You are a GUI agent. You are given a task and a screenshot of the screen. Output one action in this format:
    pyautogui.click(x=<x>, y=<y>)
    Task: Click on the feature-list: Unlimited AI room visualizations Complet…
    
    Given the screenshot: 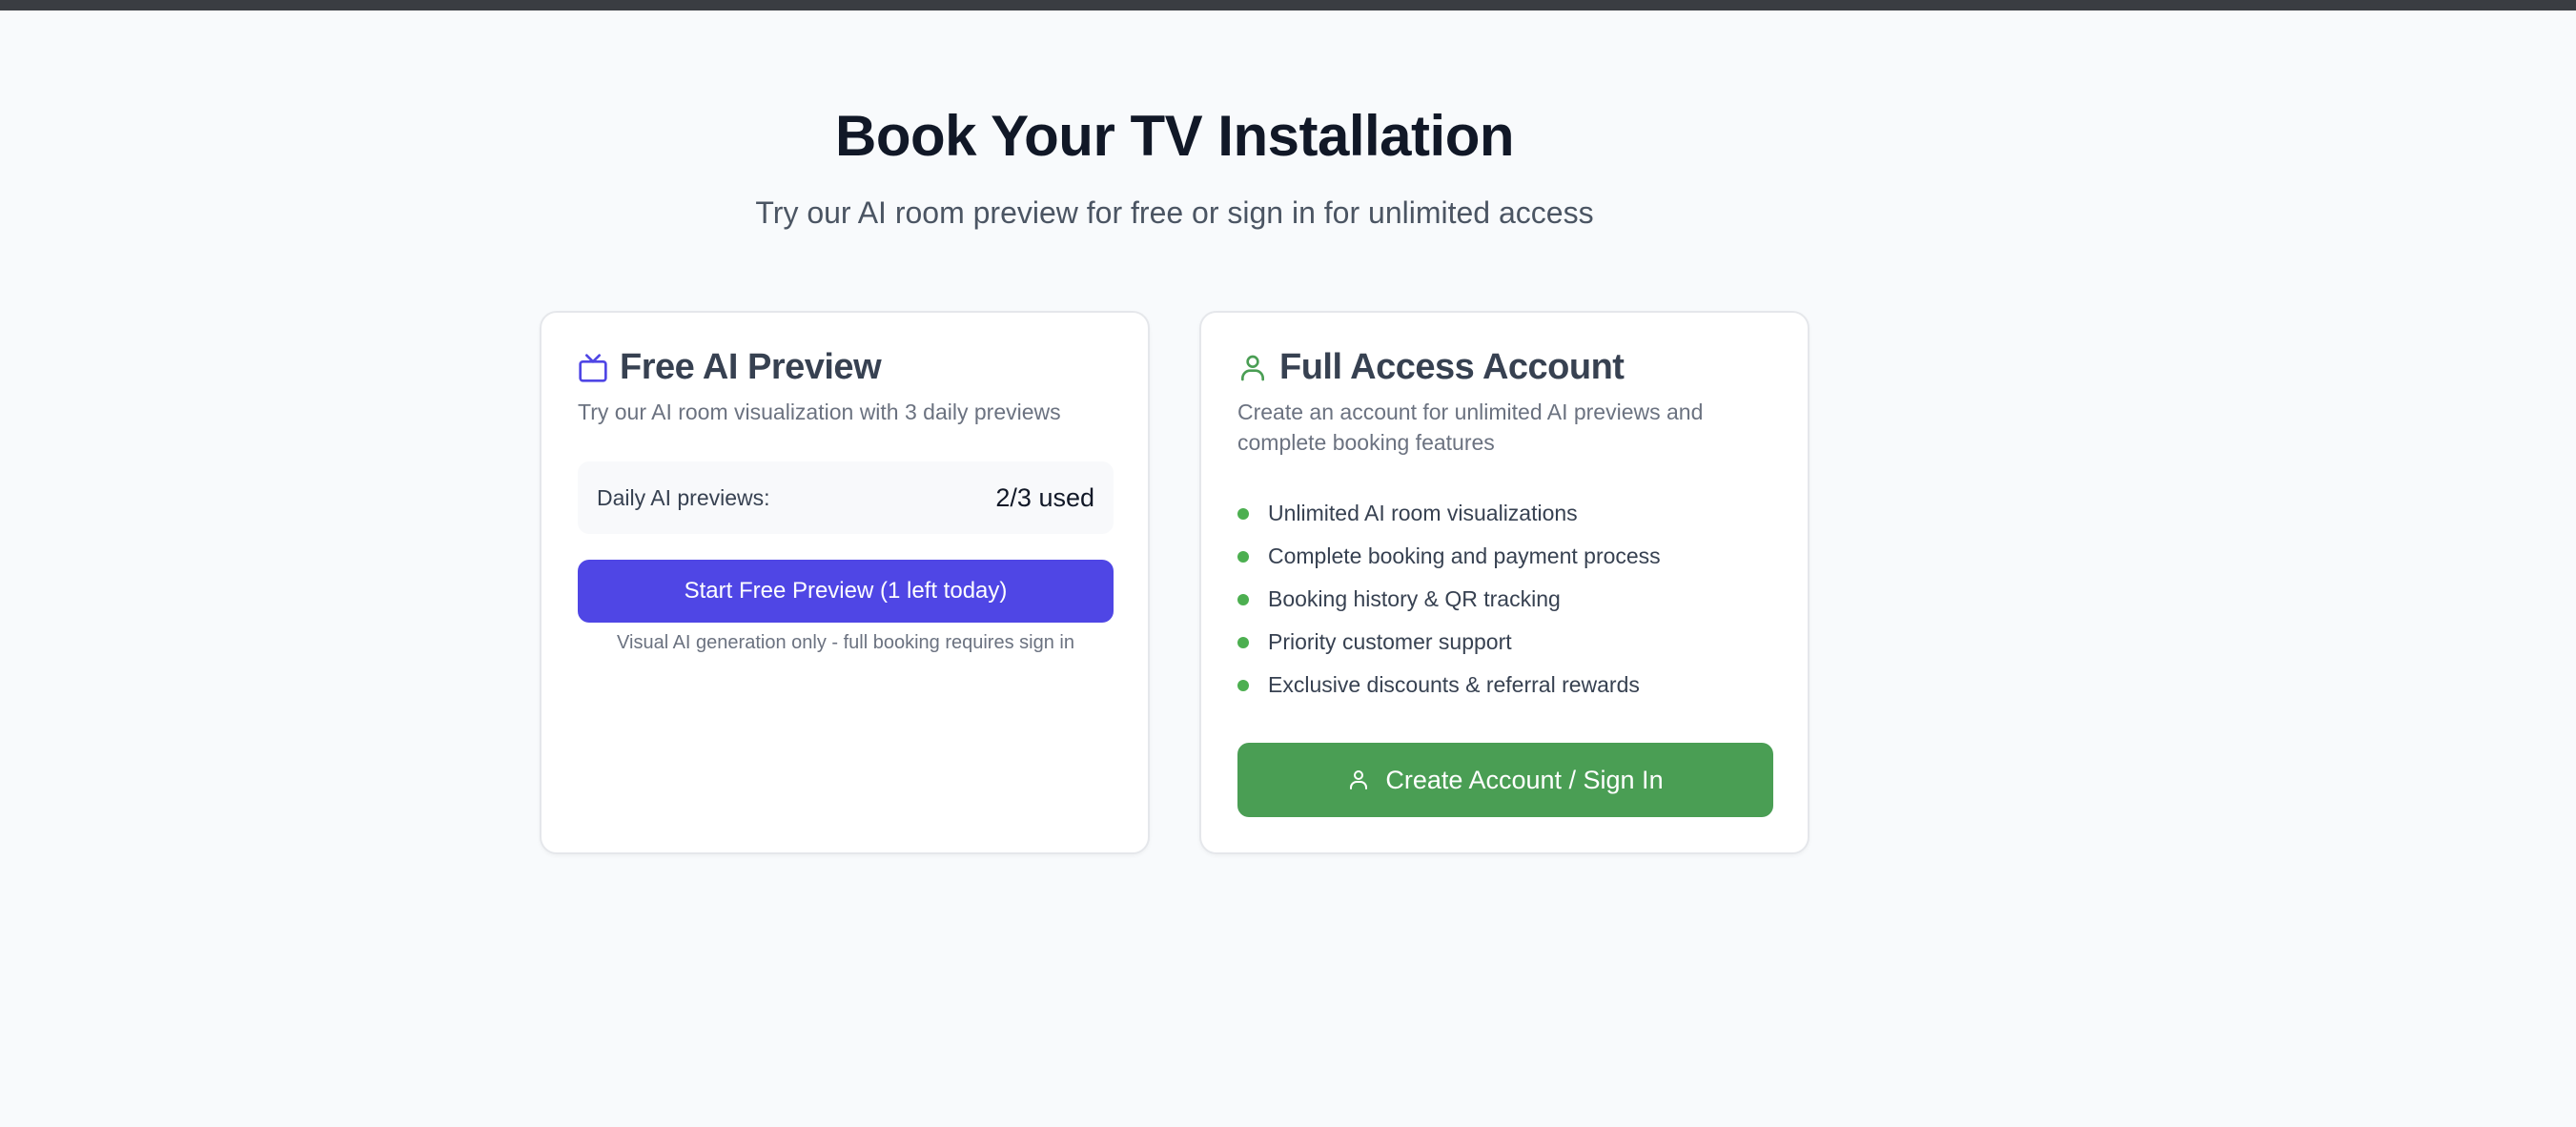 What is the action you would take?
    pyautogui.click(x=1449, y=599)
    